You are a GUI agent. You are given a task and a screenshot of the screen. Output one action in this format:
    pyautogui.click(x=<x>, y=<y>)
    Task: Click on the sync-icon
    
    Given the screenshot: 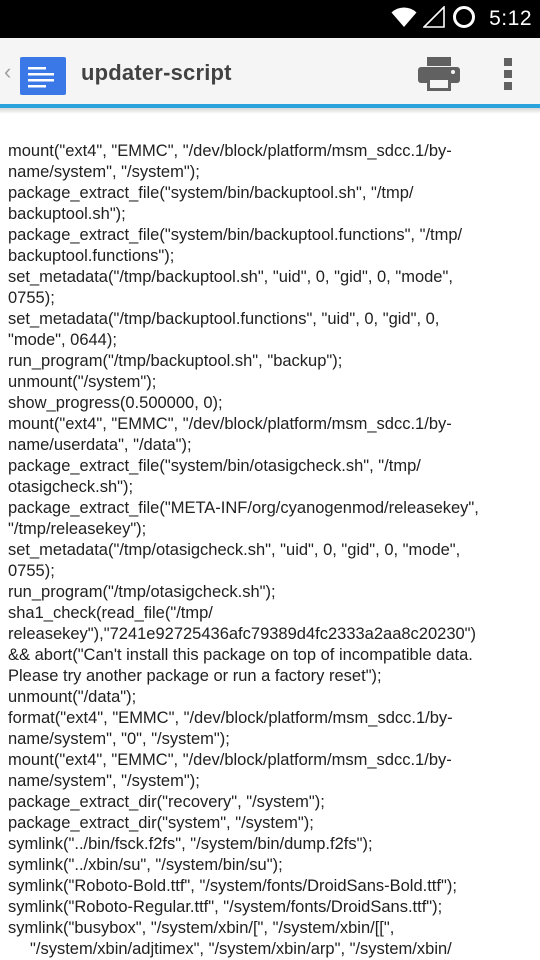 What is the action you would take?
    pyautogui.click(x=464, y=19)
    